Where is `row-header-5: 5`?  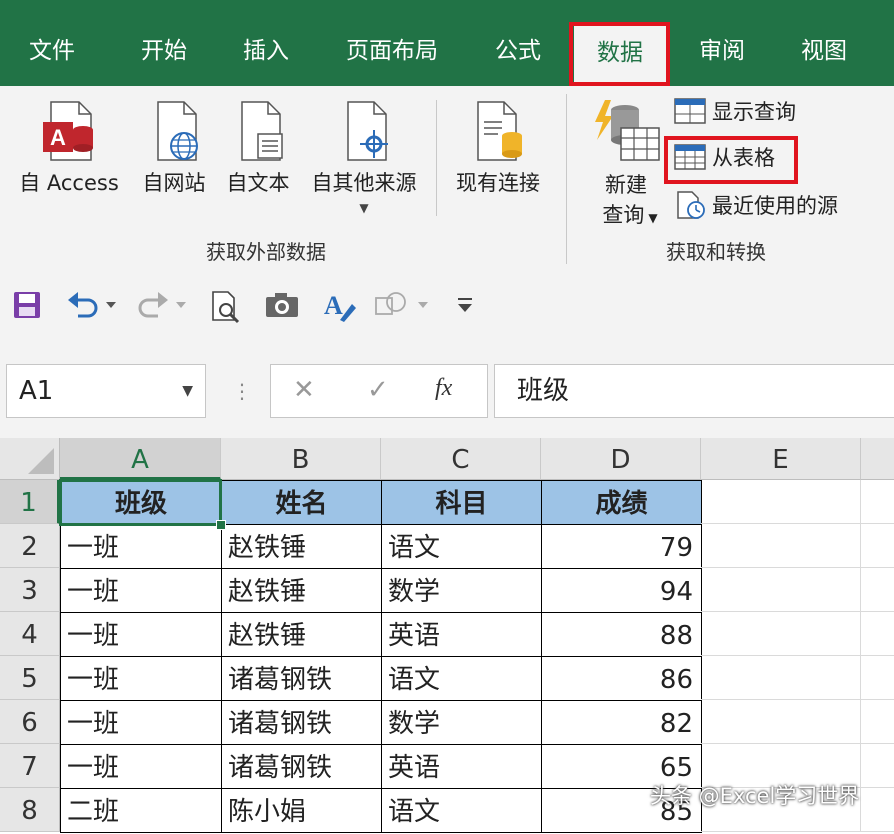
row-header-5: 5 is located at coordinates (30, 678).